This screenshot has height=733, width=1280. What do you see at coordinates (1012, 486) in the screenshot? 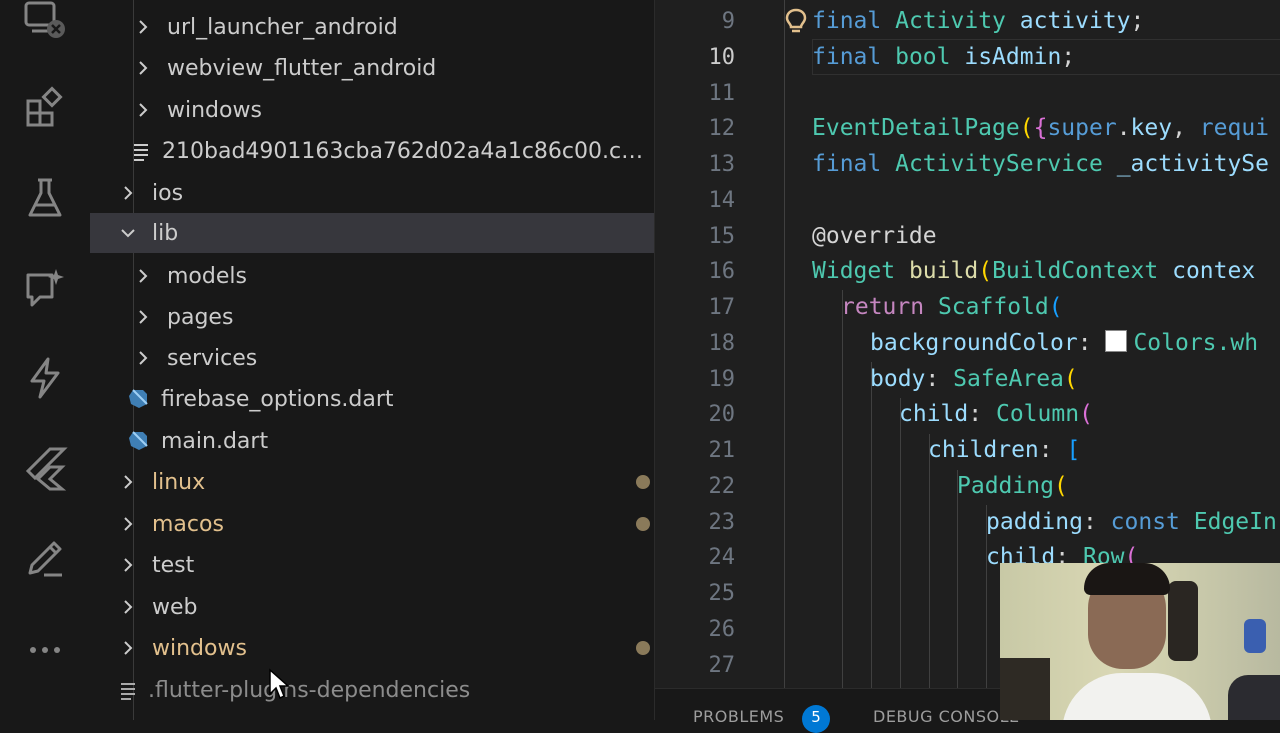
I see `code-text: Padding(` at bounding box center [1012, 486].